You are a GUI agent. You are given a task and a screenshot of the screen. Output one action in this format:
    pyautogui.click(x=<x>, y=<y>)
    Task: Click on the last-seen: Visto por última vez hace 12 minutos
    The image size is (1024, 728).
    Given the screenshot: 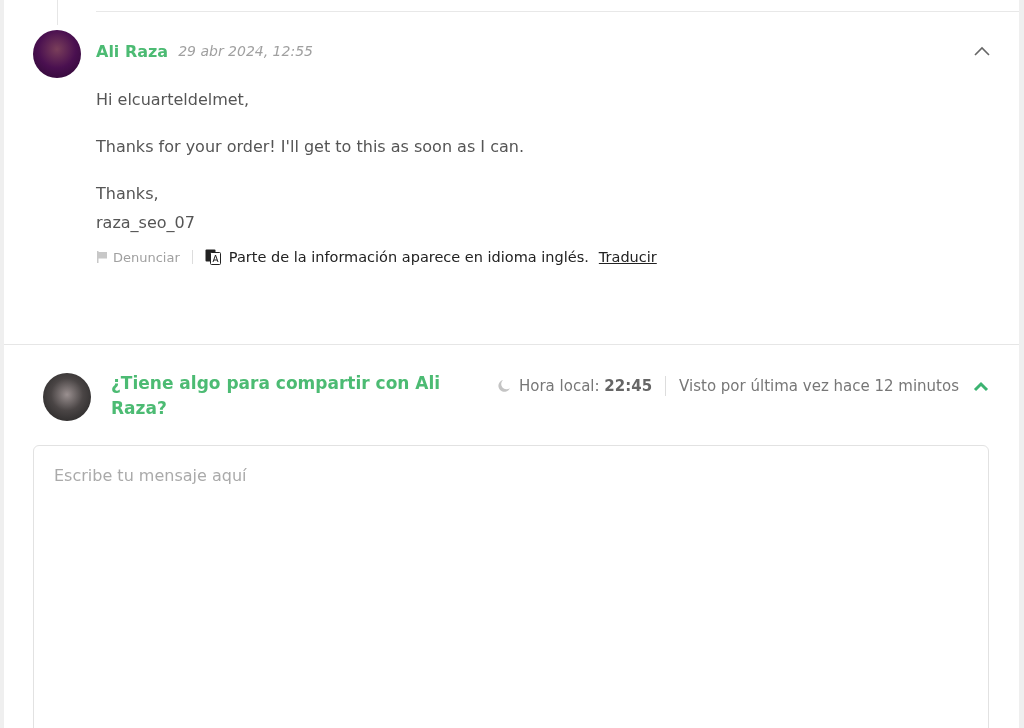 What is the action you would take?
    pyautogui.click(x=819, y=386)
    